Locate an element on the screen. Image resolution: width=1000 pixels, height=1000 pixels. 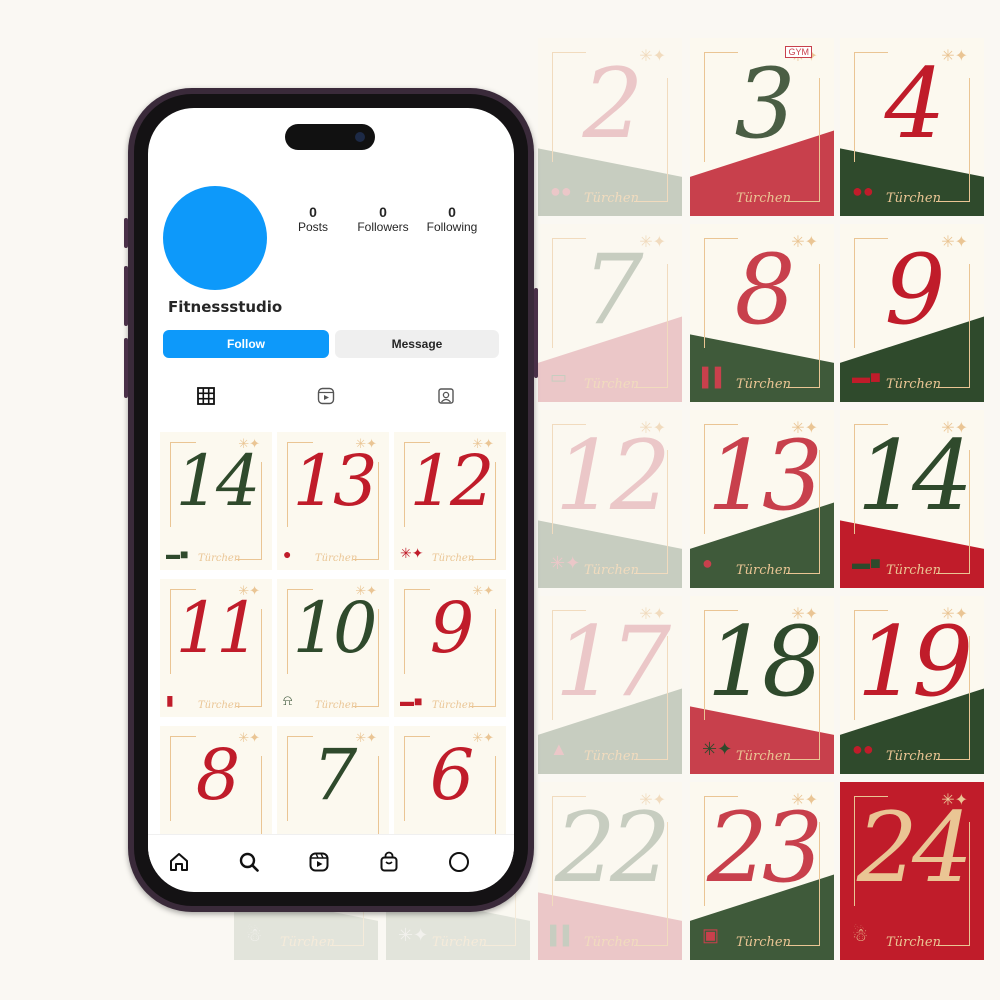
calendar-card: ✳✦ 13 ● Türchen is located at coordinates (762, 499).